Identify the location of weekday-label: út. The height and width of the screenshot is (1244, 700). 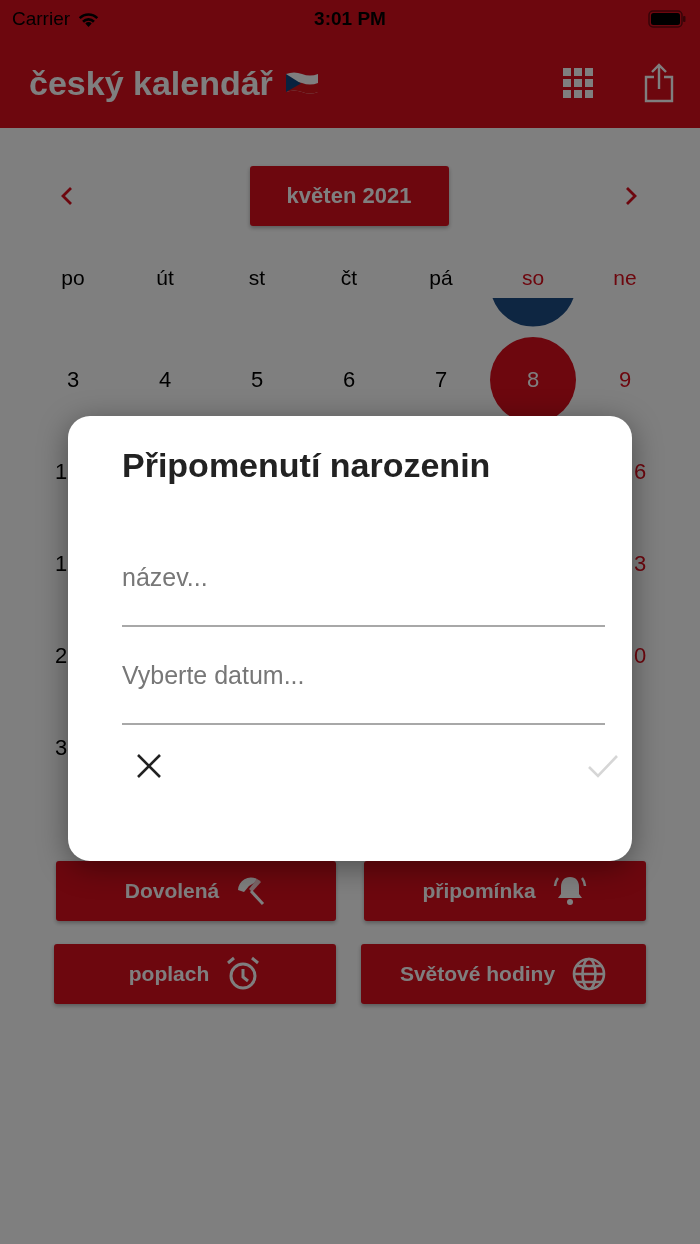
(165, 278).